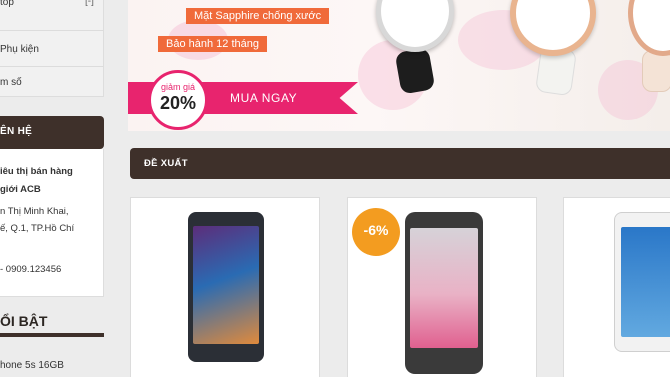  I want to click on contact-line: iêu thị bán hàng, so click(36, 171).